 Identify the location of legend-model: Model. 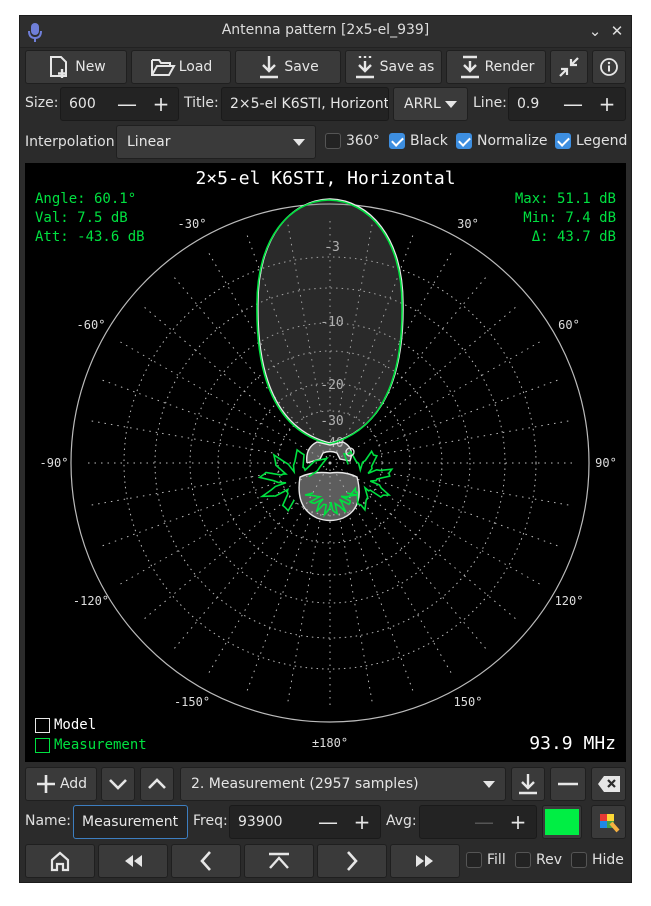
(65, 725).